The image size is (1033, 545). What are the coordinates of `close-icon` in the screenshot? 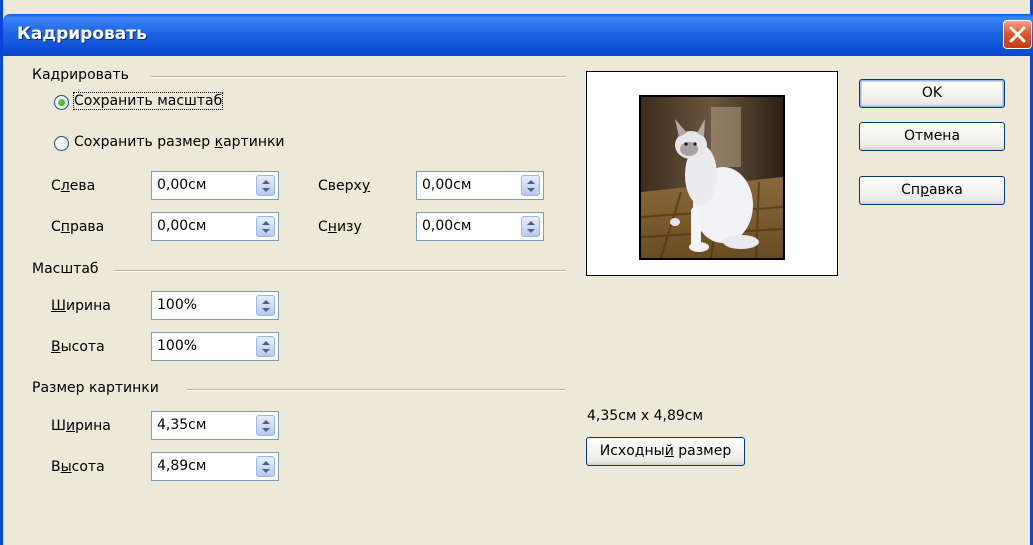 It's located at (1017, 34).